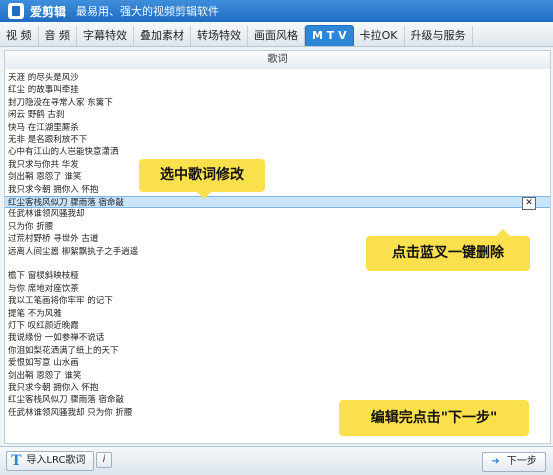 This screenshot has width=553, height=475. What do you see at coordinates (277, 60) in the screenshot?
I see `lyrics-column-header: 歌词` at bounding box center [277, 60].